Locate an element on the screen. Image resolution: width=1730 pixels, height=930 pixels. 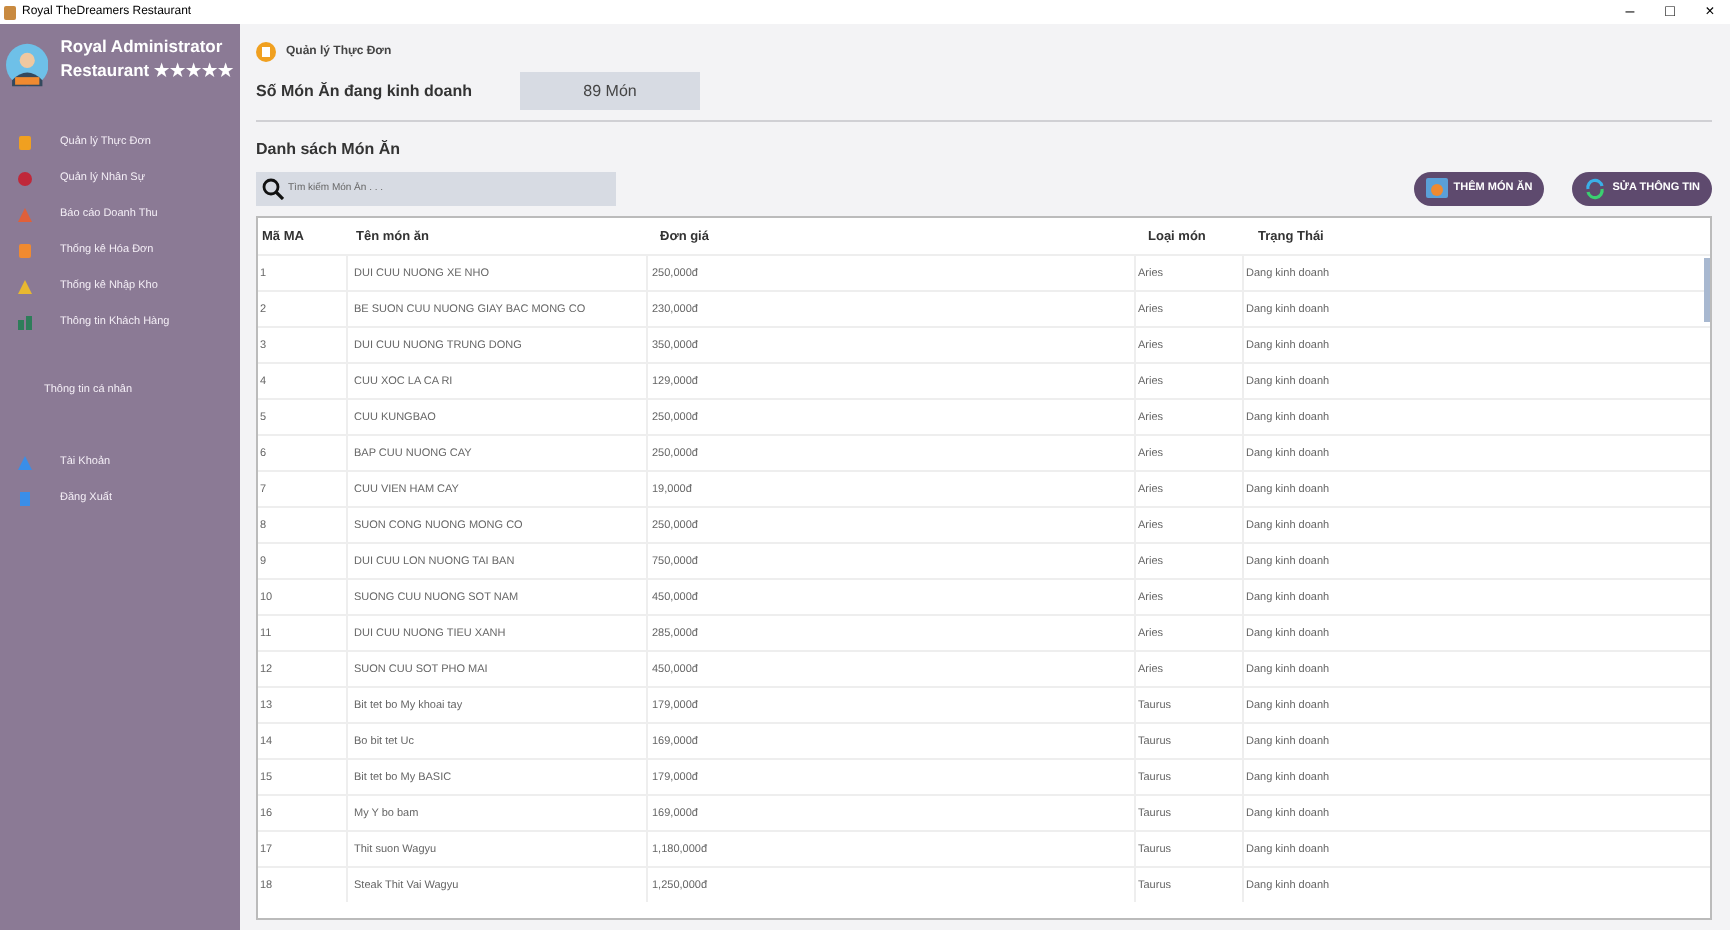
refresh-icon is located at coordinates (1595, 188).